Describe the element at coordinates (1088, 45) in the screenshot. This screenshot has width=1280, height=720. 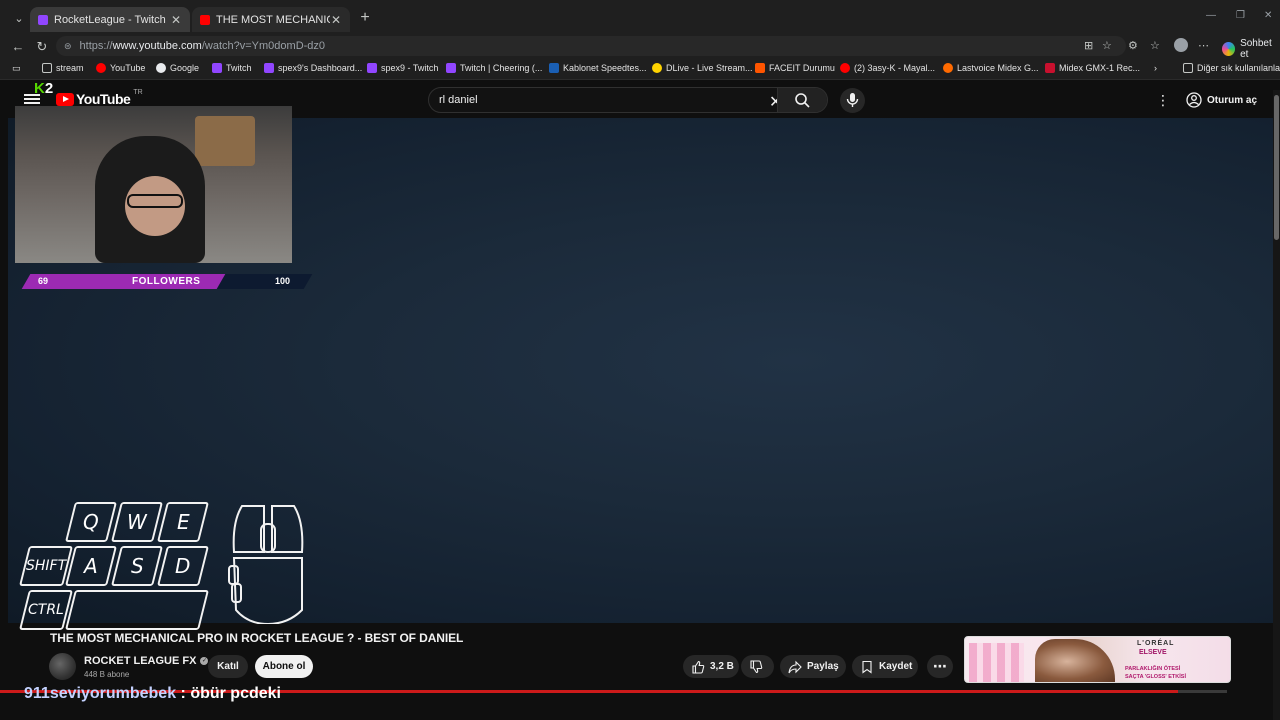
I see `app-install-icon: ⊞` at that location.